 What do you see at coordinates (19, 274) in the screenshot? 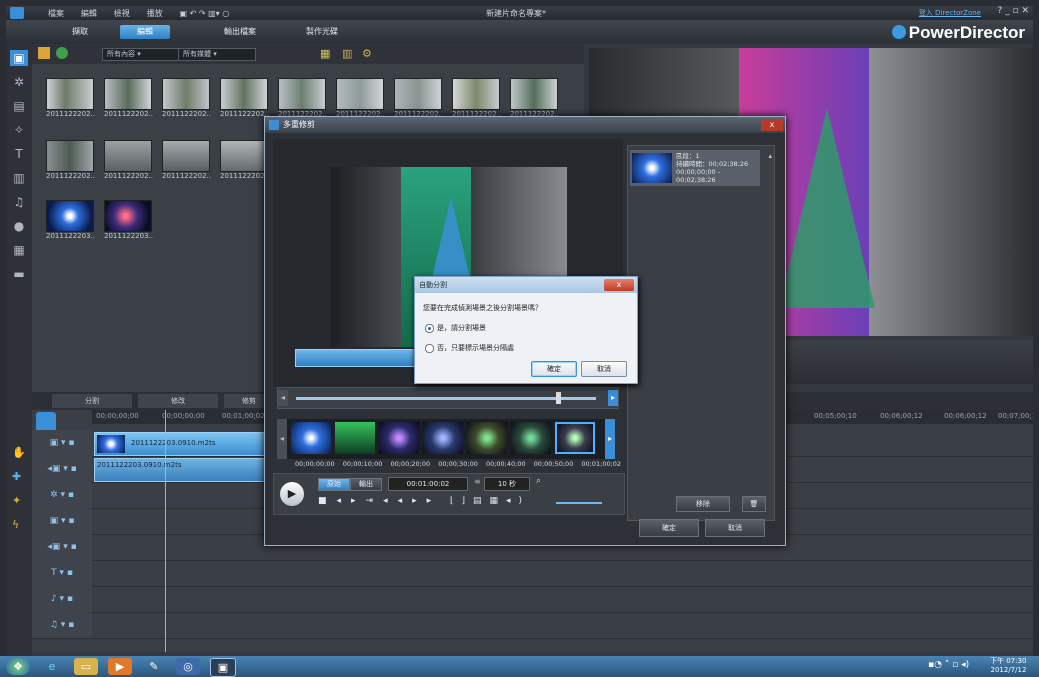
I see `subtitle-room-icon: ▬` at bounding box center [19, 274].